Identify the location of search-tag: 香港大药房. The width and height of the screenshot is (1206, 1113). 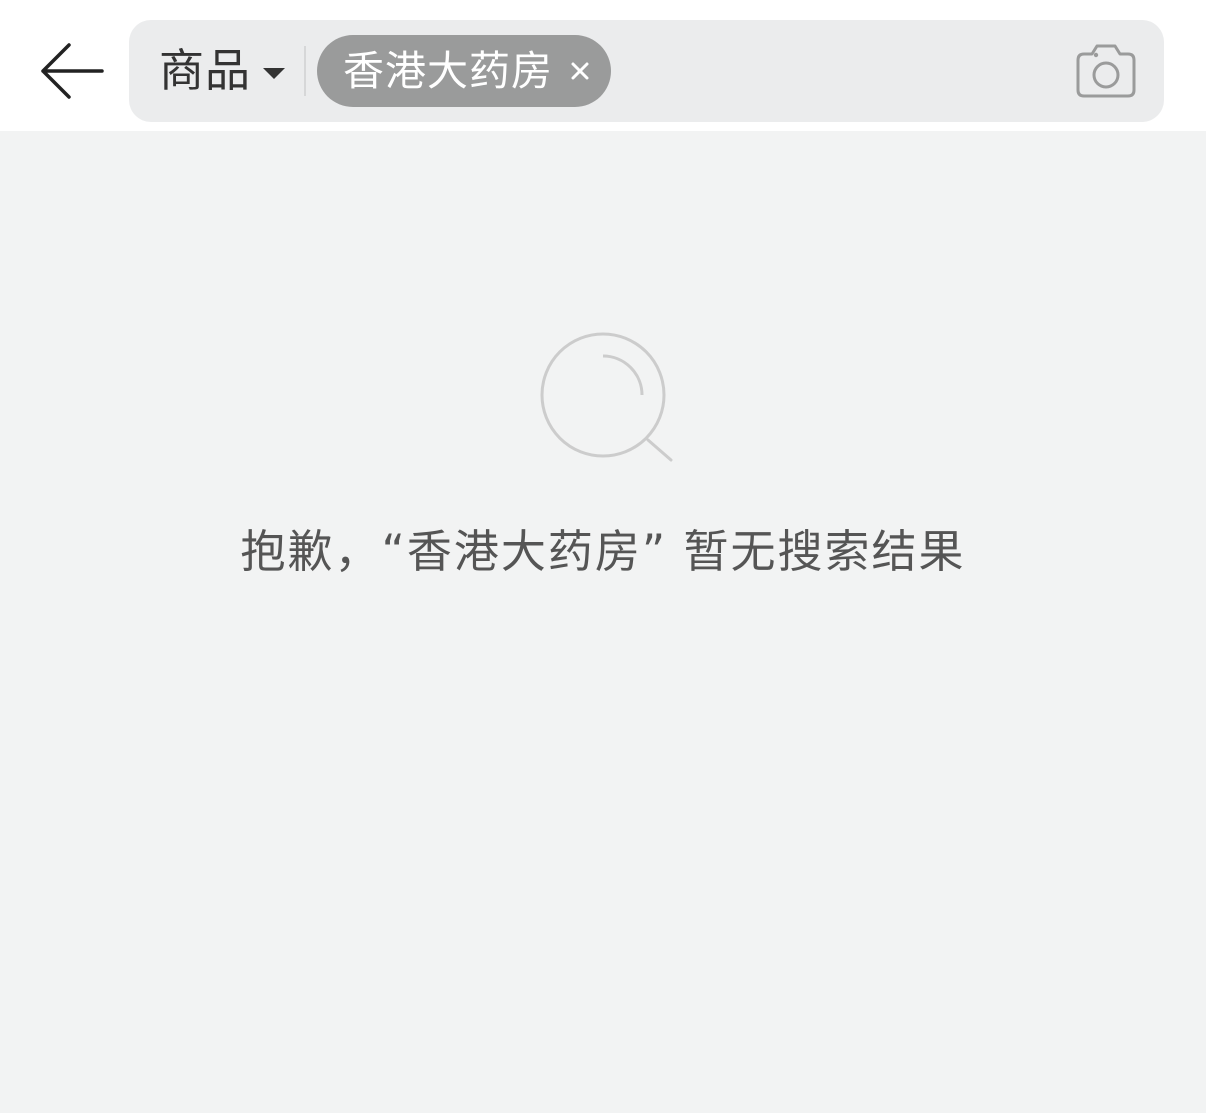
(464, 71).